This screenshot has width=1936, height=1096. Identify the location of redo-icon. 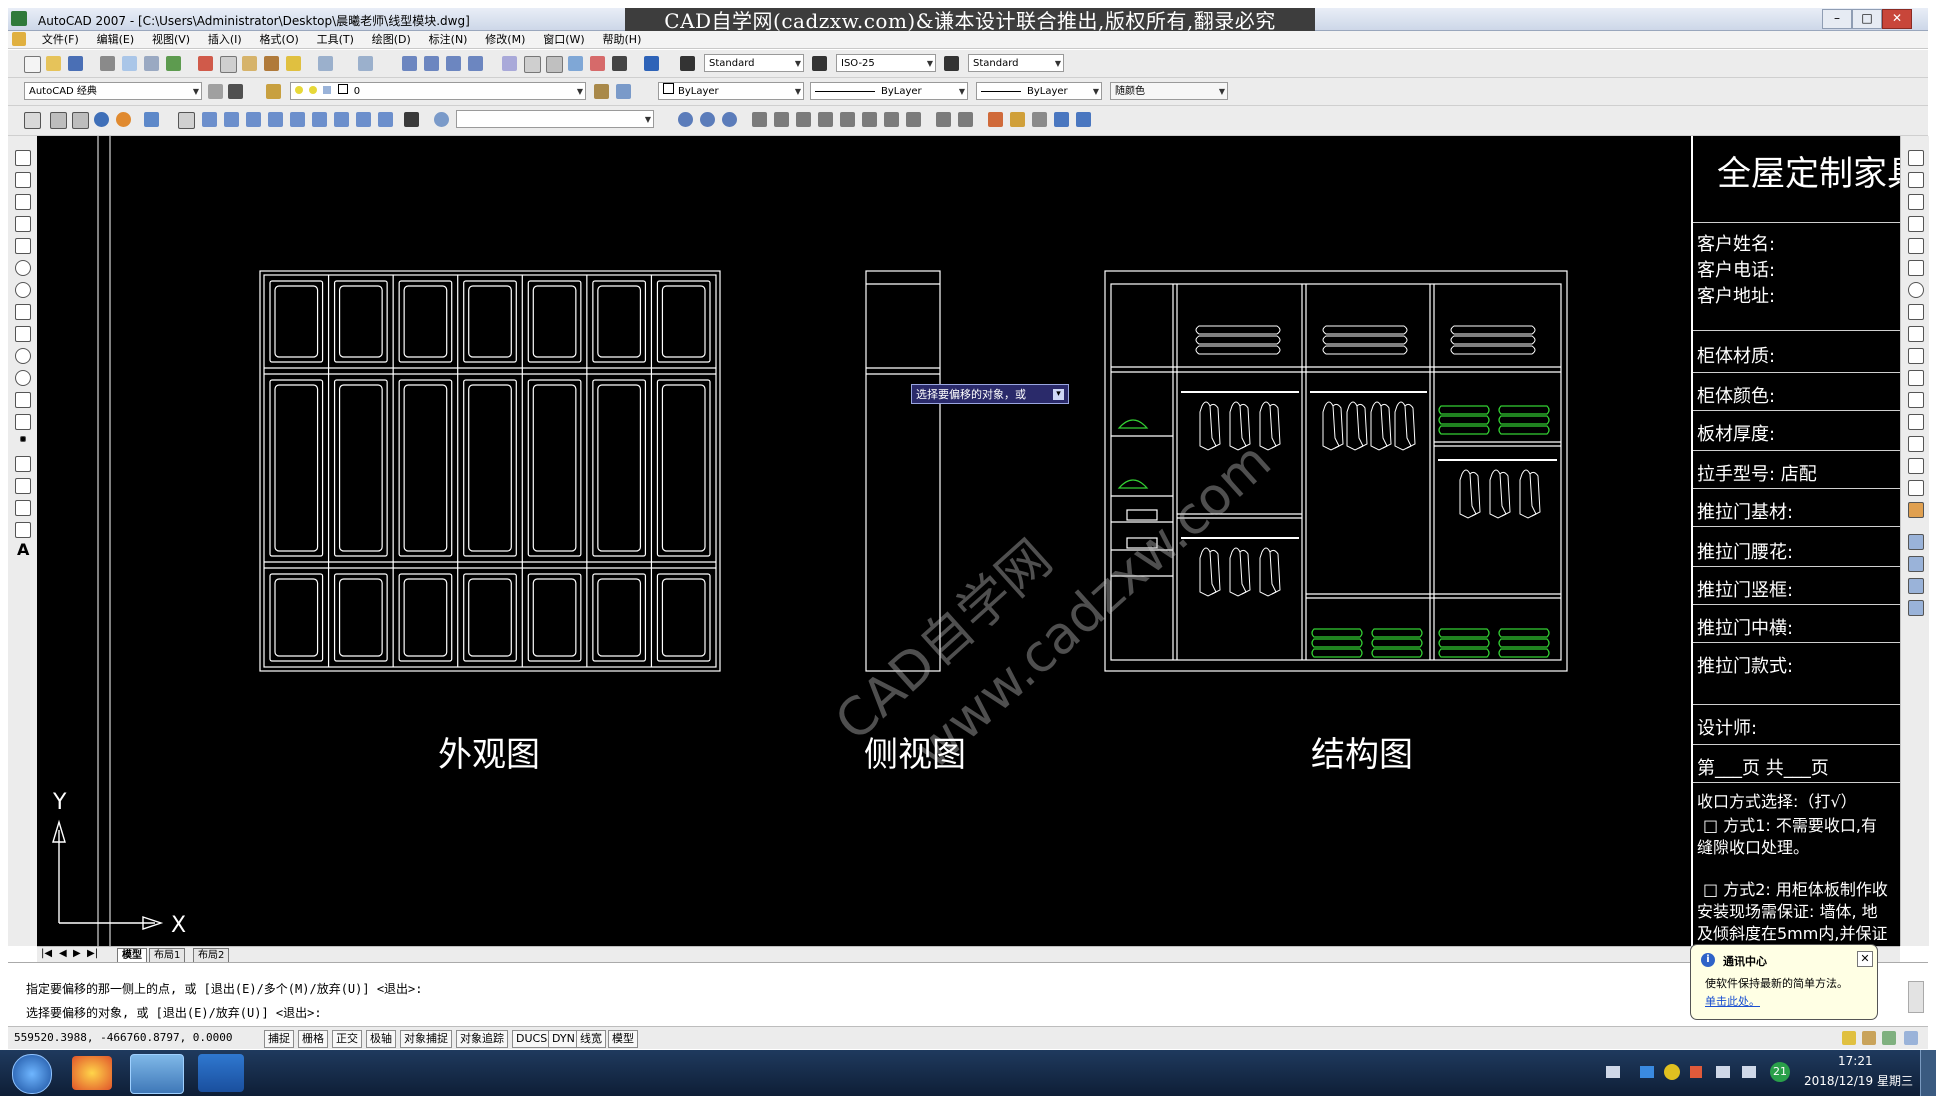
(365, 63).